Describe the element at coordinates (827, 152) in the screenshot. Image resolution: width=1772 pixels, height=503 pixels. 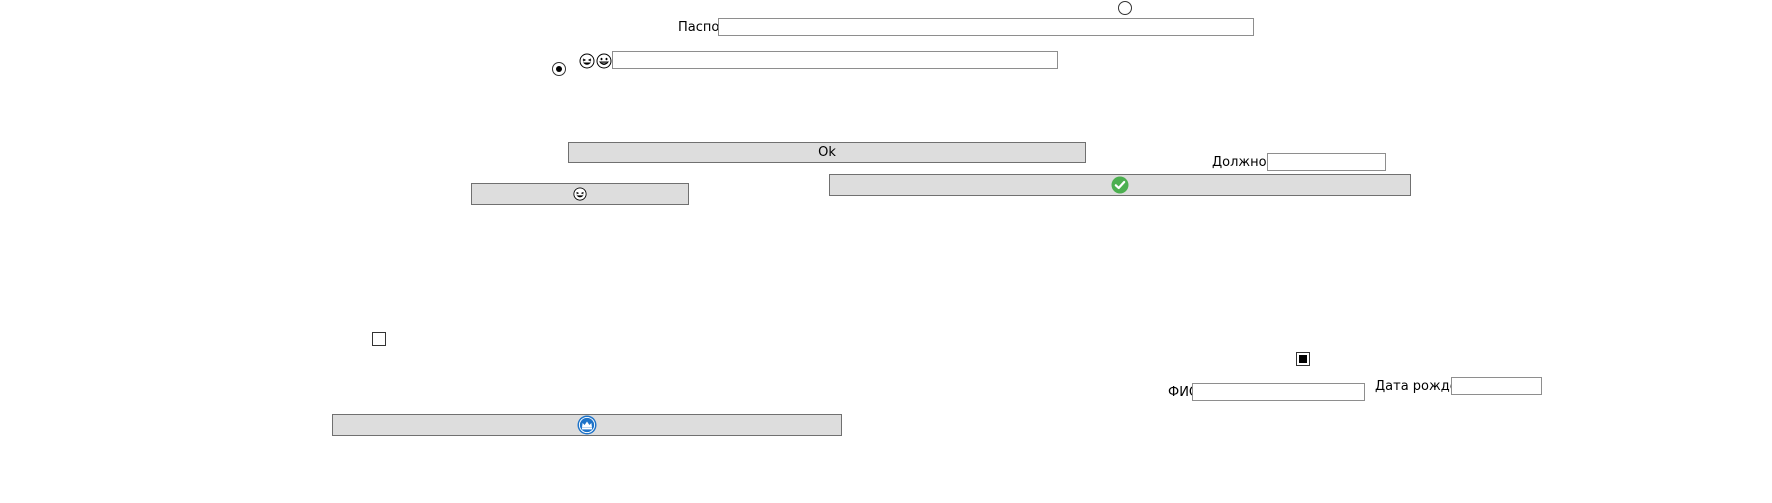
I see `ok-button: Ok` at that location.